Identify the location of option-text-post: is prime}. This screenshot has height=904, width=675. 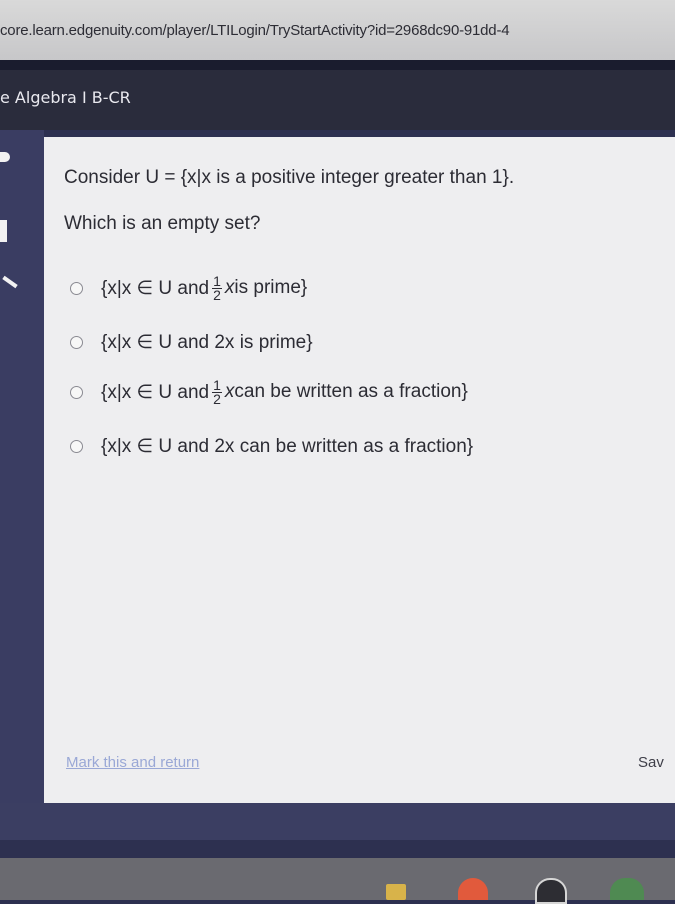
(271, 287).